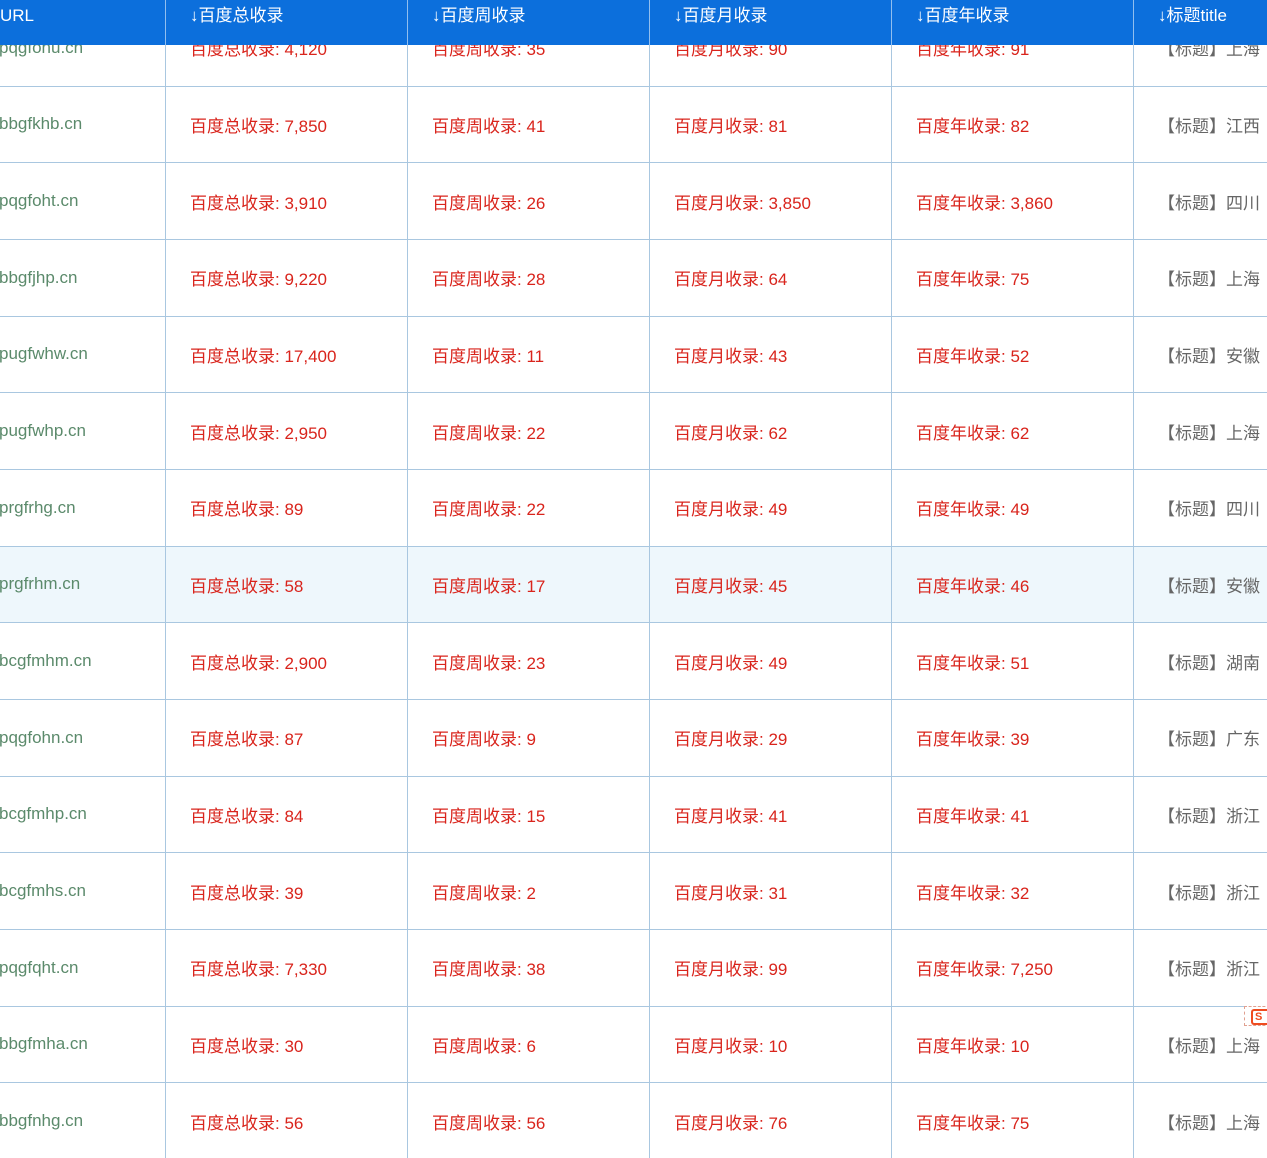 Image resolution: width=1267 pixels, height=1158 pixels. I want to click on col-header-url: URL, so click(83, 22).